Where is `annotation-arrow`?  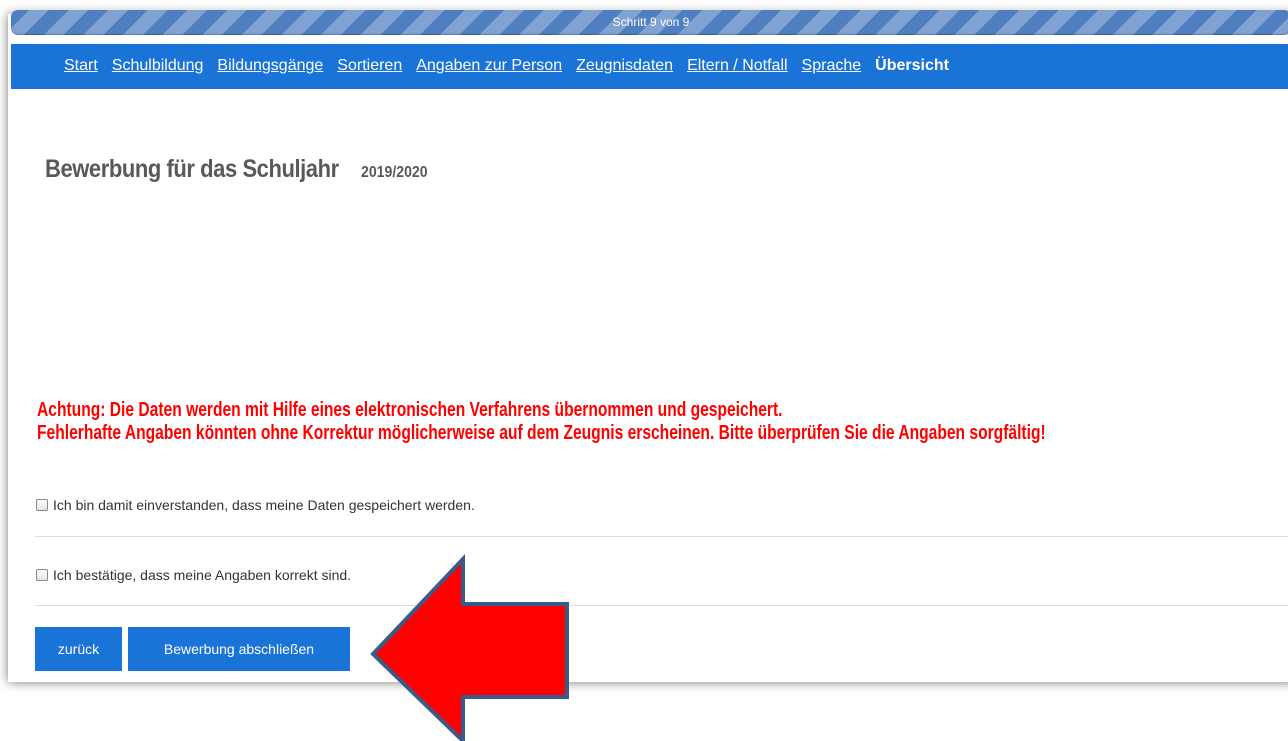
annotation-arrow is located at coordinates (469, 647).